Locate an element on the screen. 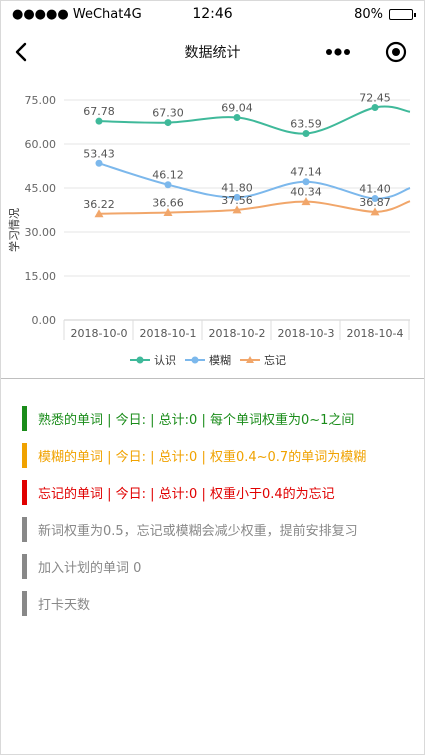  x-tick-label: 2018-10-2 is located at coordinates (237, 333).